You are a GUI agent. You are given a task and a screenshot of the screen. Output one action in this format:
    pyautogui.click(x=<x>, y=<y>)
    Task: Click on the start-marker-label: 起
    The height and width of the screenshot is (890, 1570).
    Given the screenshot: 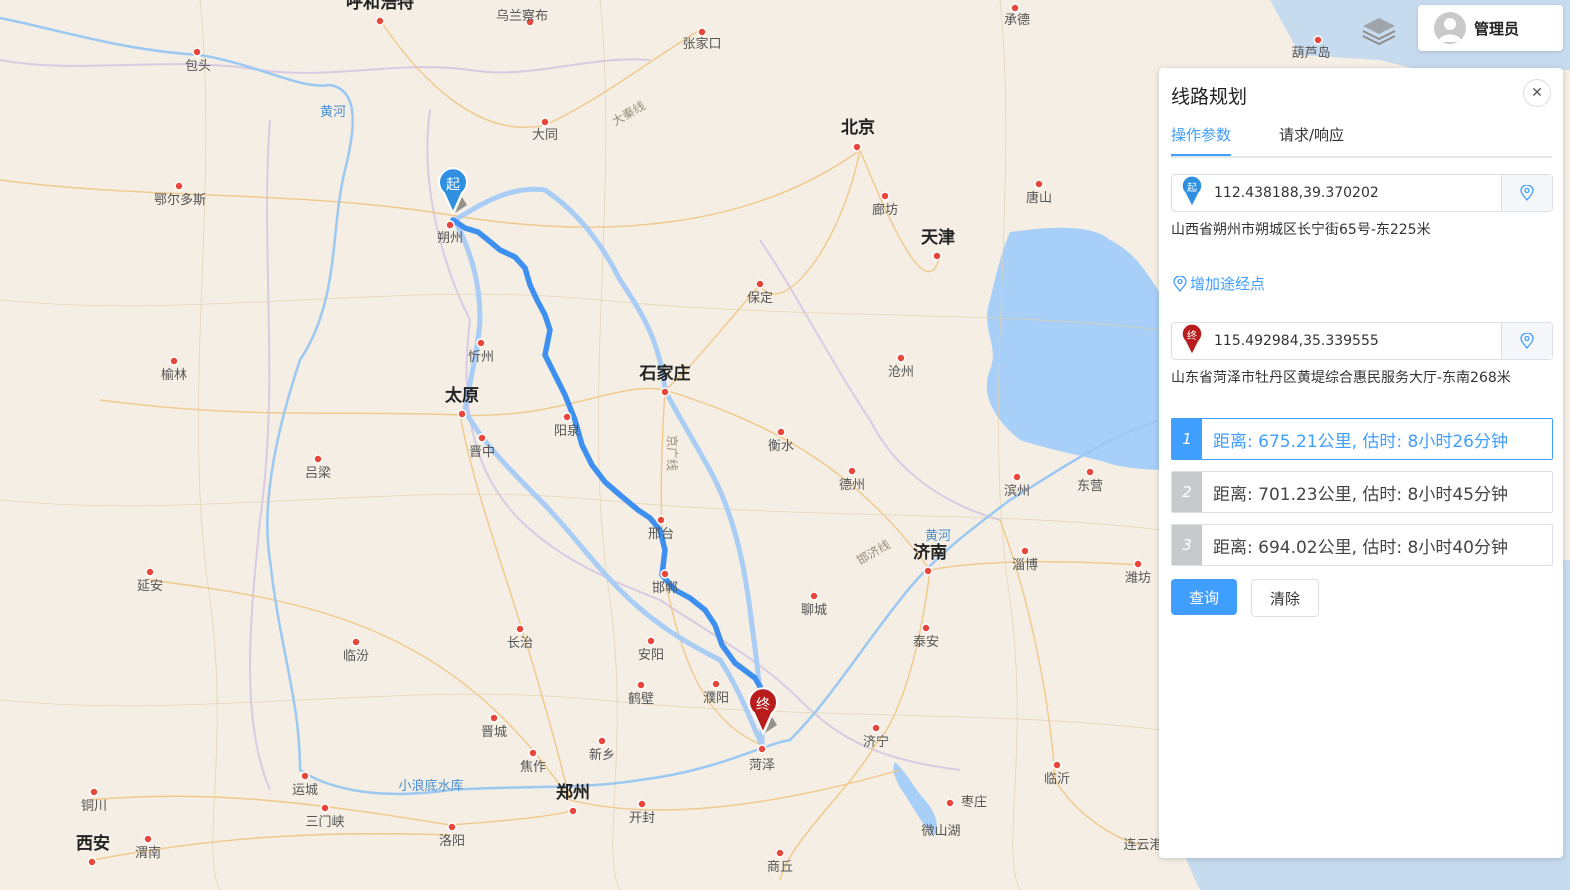 What is the action you would take?
    pyautogui.click(x=453, y=185)
    